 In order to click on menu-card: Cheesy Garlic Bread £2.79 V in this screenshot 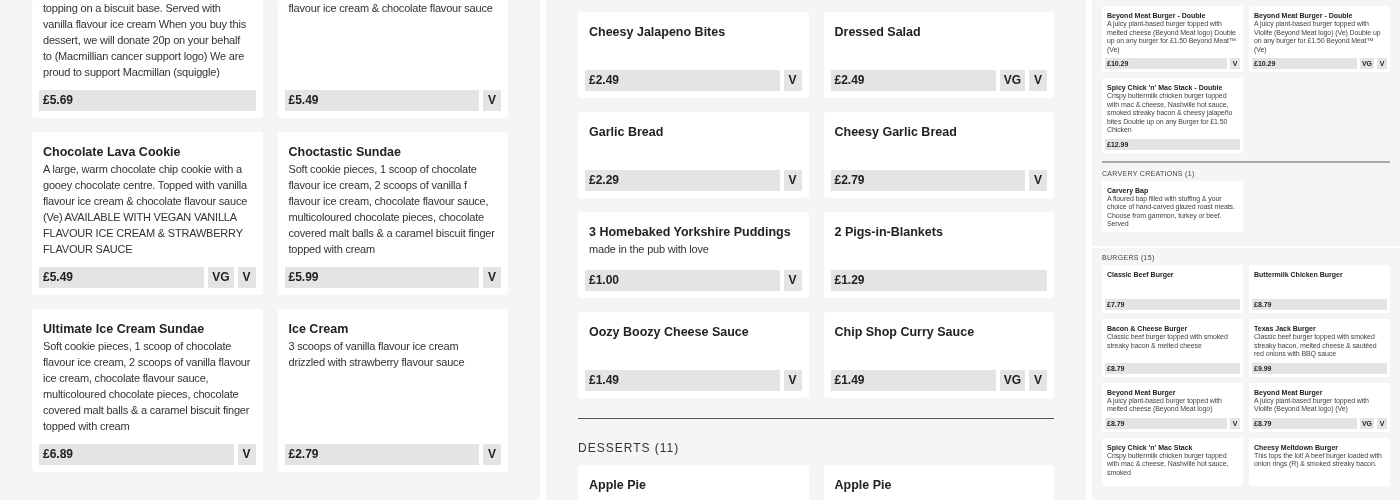, I will do `click(938, 155)`.